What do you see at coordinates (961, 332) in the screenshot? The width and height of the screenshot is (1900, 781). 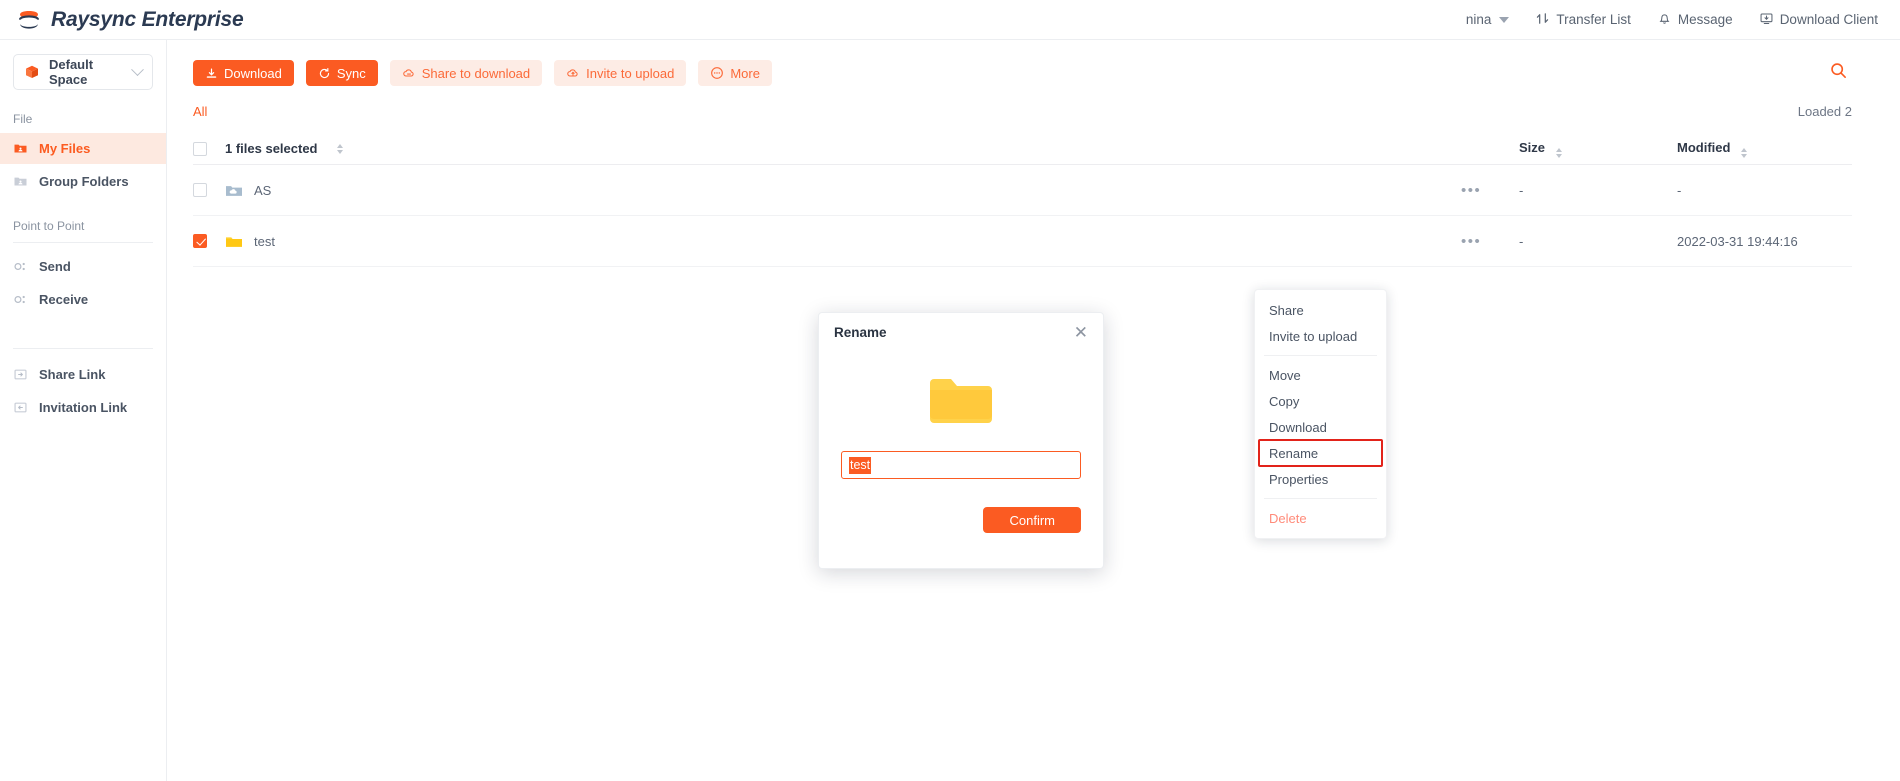 I see `dialog-header: Rename ✕` at bounding box center [961, 332].